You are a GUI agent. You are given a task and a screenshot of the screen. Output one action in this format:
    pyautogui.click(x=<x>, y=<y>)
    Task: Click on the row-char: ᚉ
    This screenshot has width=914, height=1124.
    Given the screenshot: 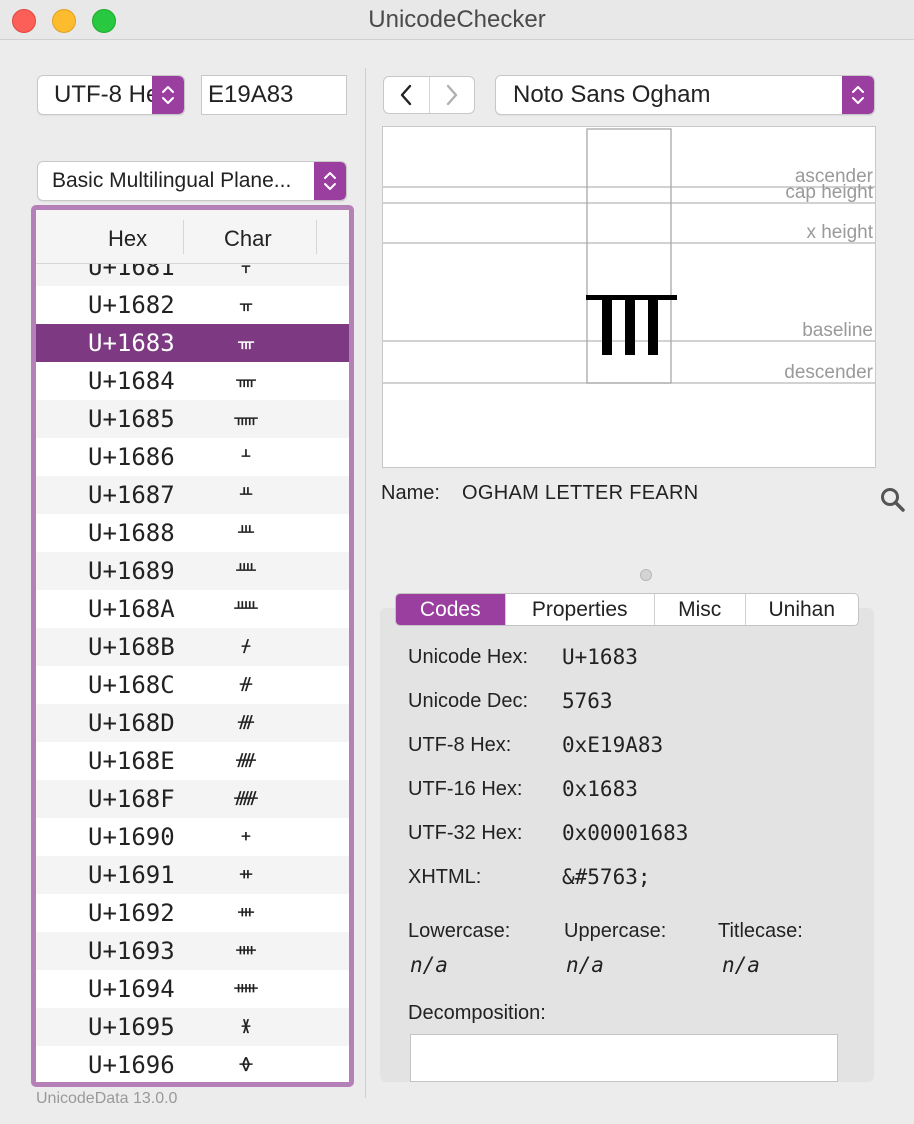 What is the action you would take?
    pyautogui.click(x=246, y=570)
    